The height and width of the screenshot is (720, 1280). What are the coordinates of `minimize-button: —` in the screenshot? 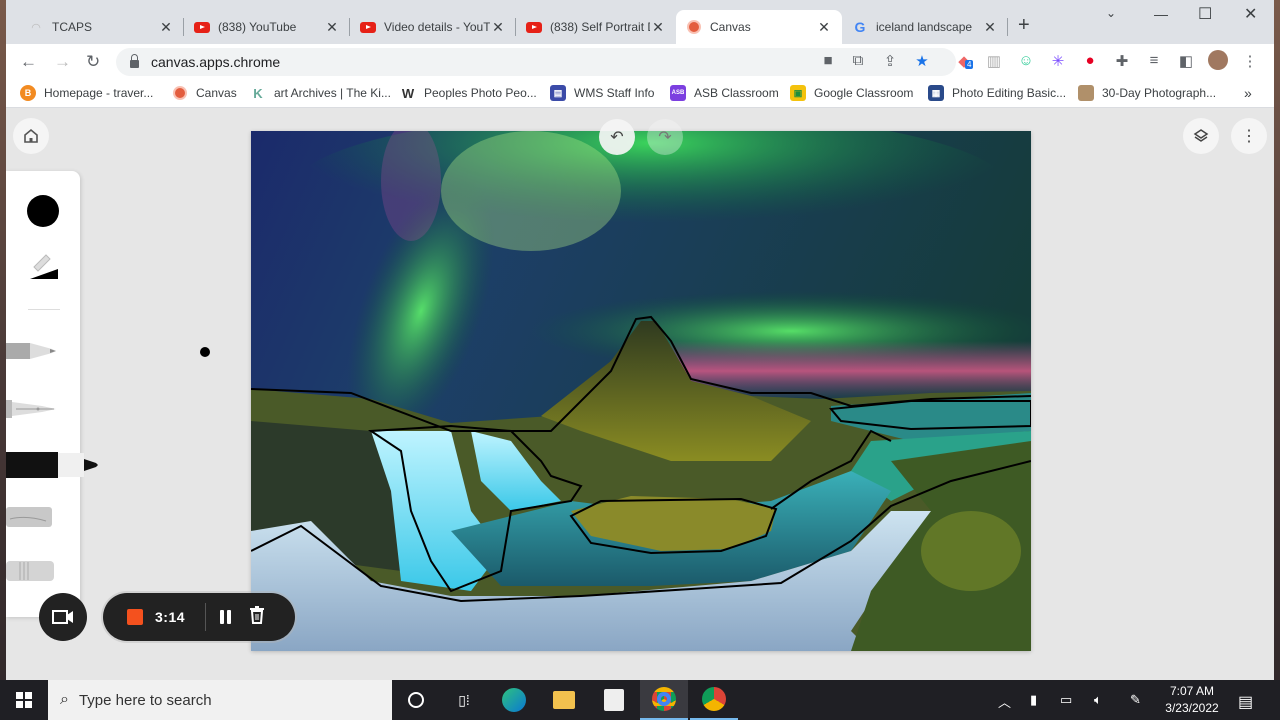 It's located at (1161, 14).